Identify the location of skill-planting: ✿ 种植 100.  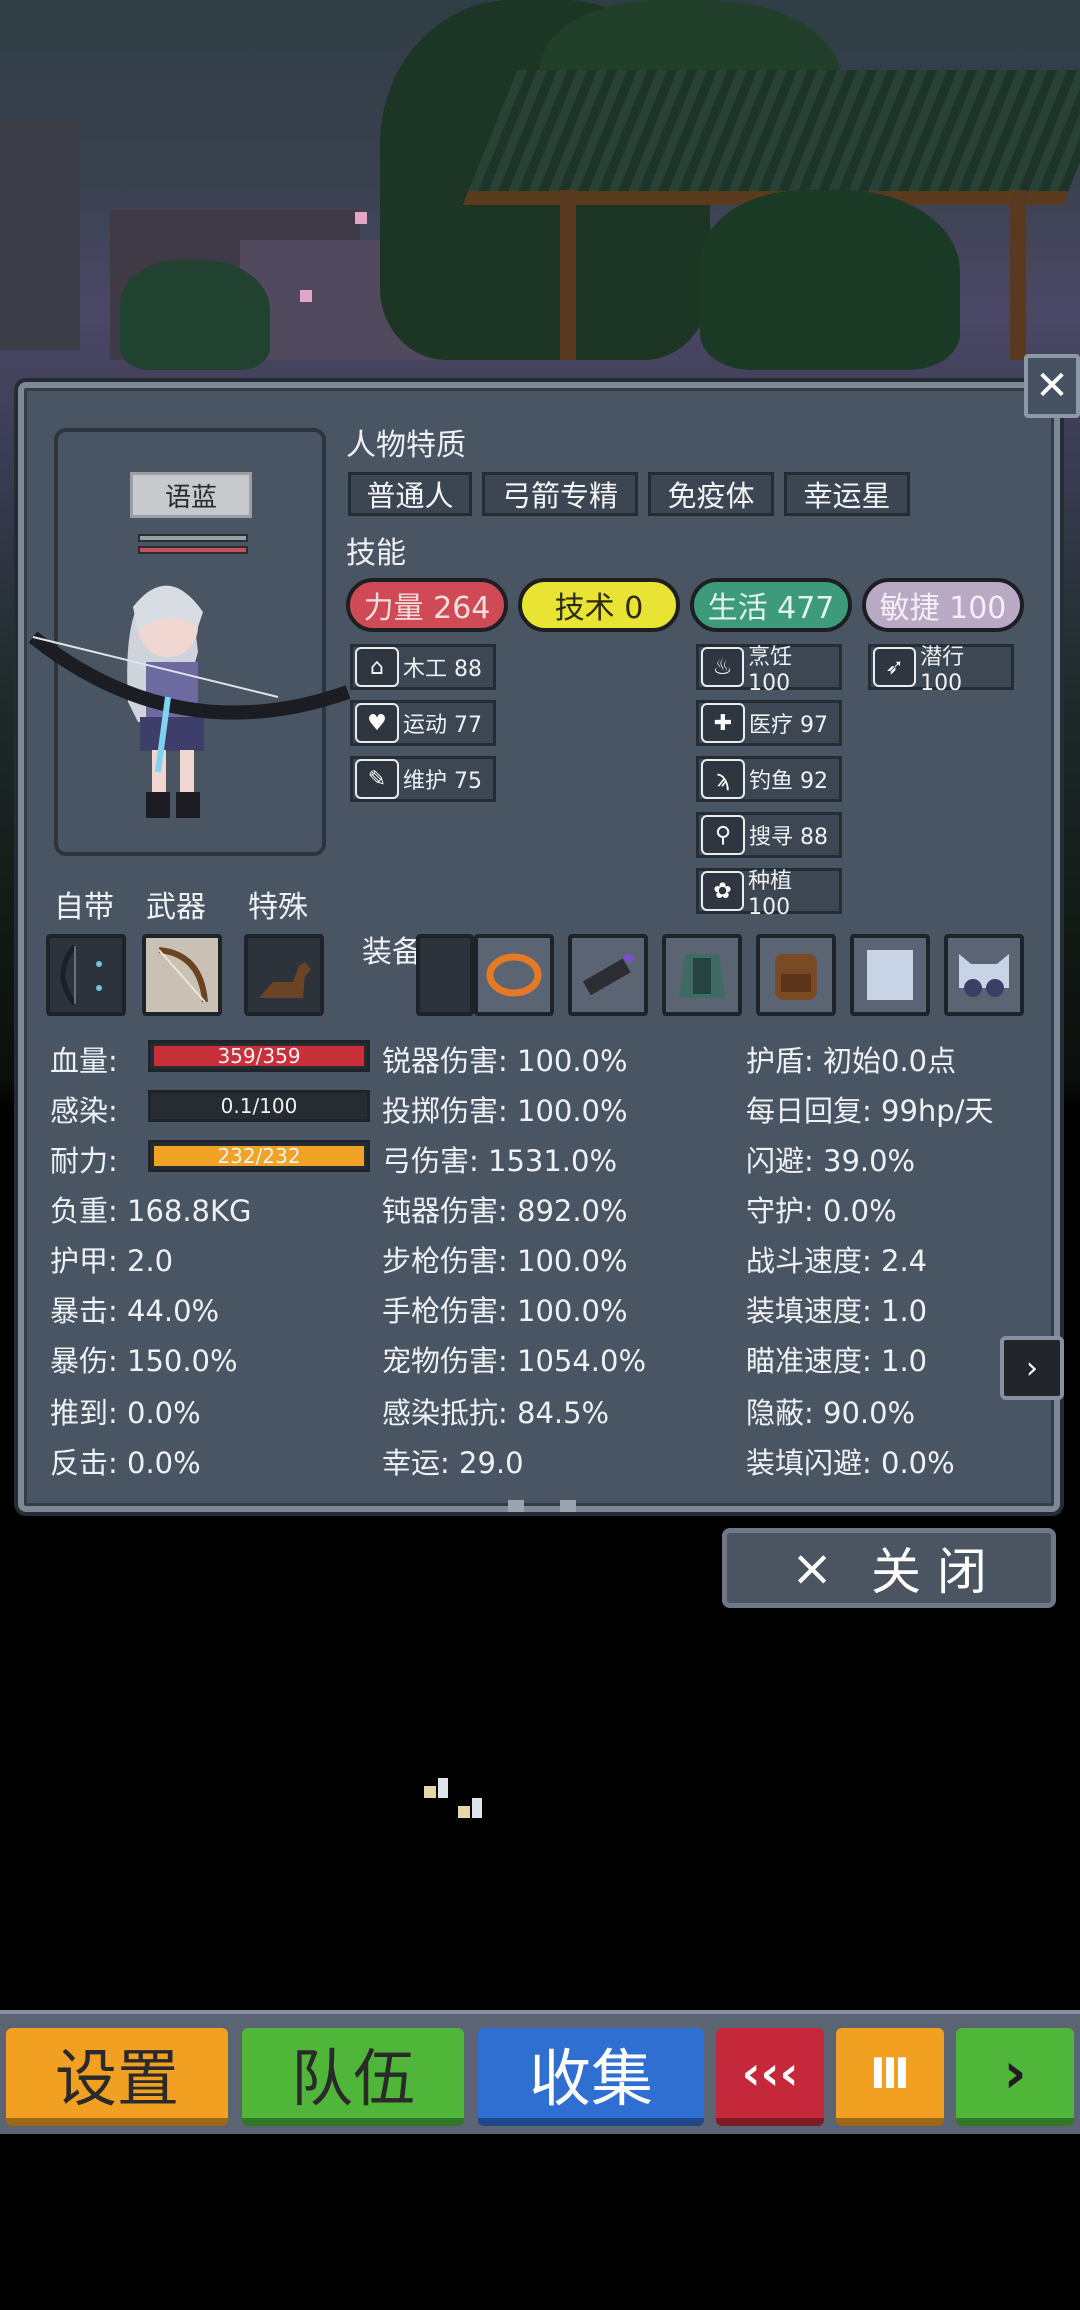
(769, 894).